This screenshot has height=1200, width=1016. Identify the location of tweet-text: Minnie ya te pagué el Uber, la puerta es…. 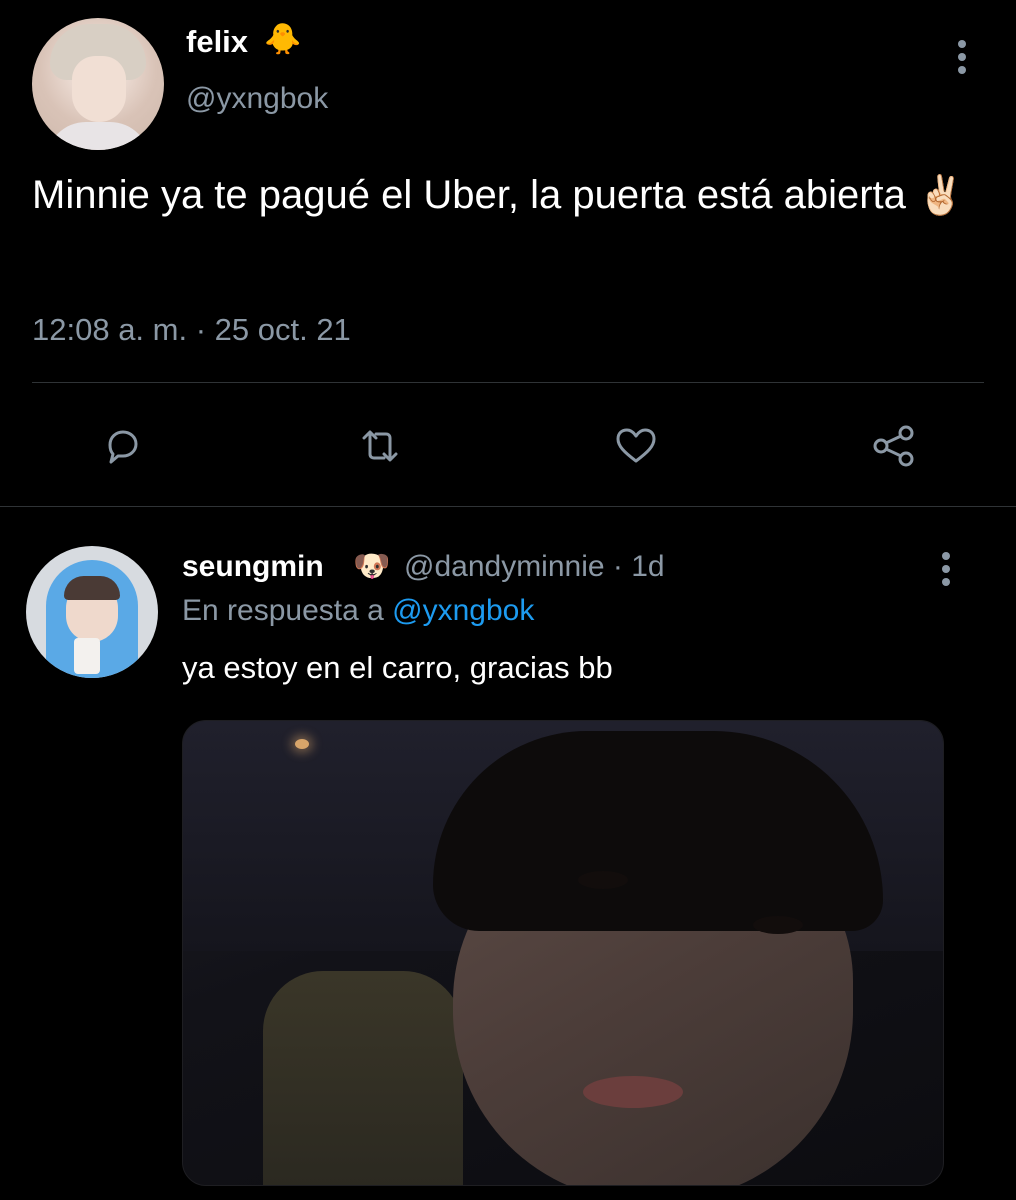
(507, 196).